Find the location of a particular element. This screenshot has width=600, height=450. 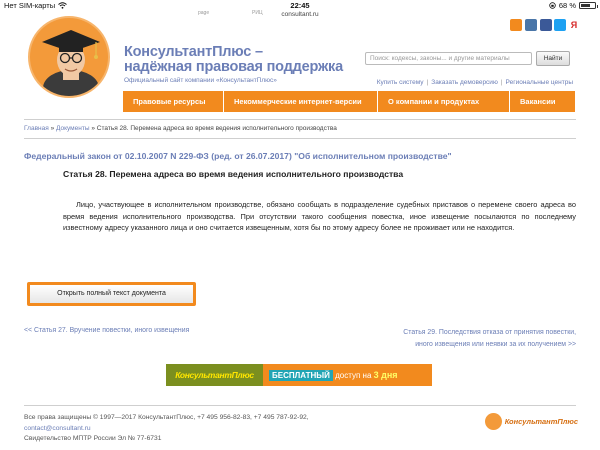

buy-system-link: Купить систему is located at coordinates (400, 82).